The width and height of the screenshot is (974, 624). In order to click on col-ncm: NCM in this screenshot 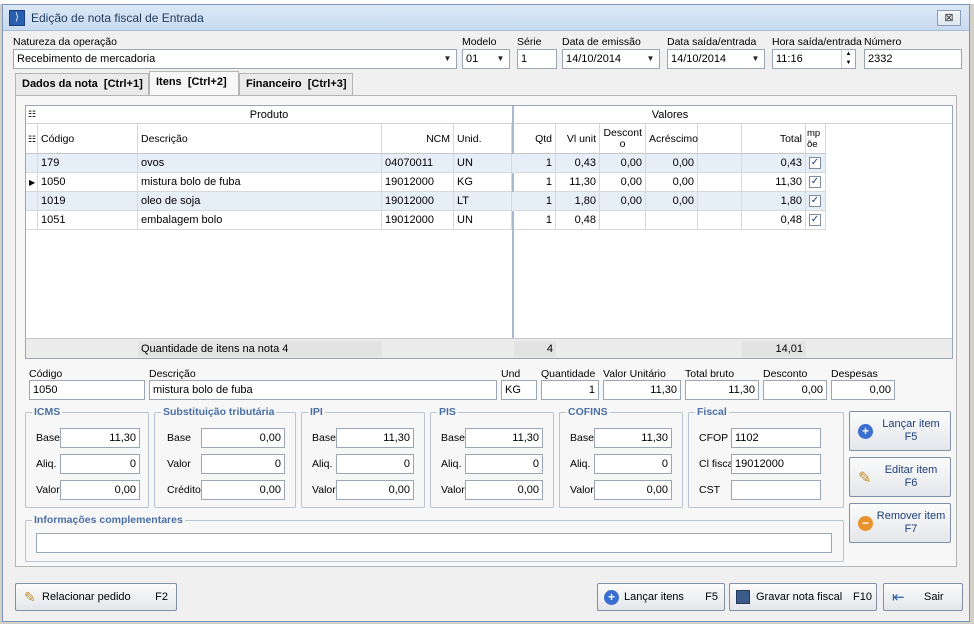, I will do `click(418, 139)`.